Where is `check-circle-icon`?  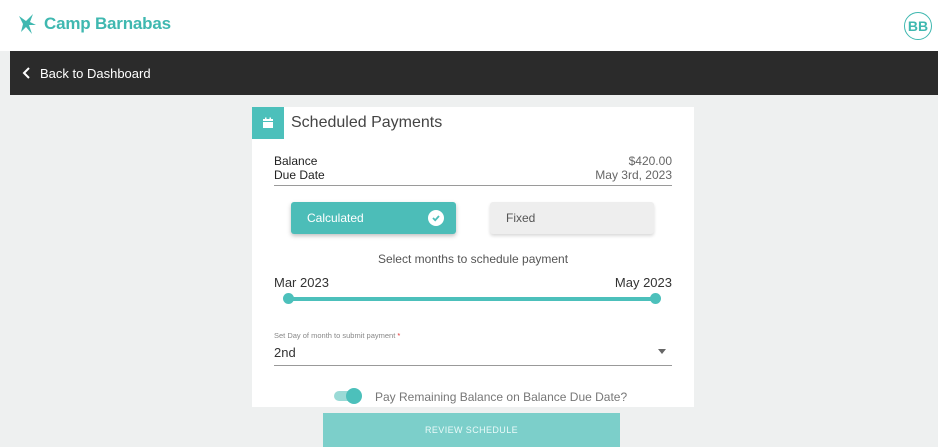
check-circle-icon is located at coordinates (436, 218).